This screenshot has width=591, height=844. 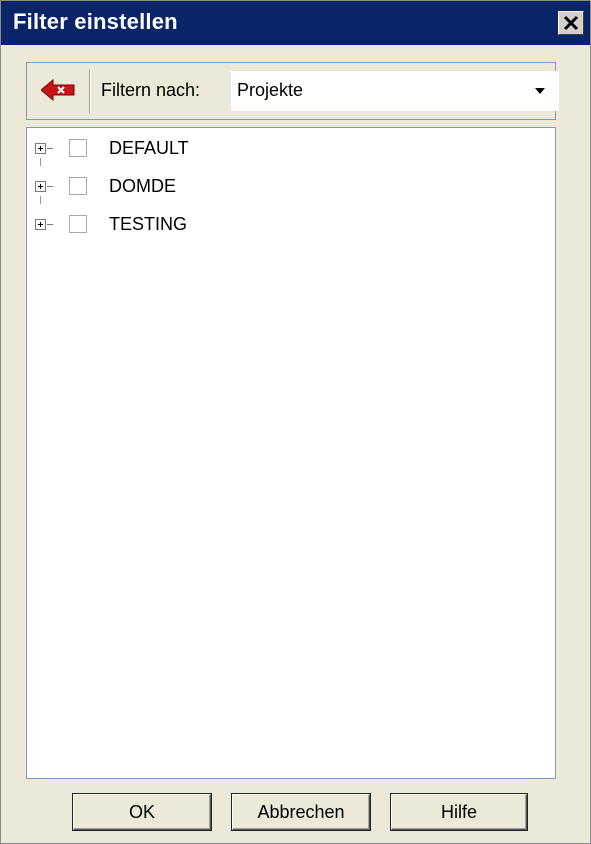 I want to click on tree-item: TESTING, so click(x=277, y=224).